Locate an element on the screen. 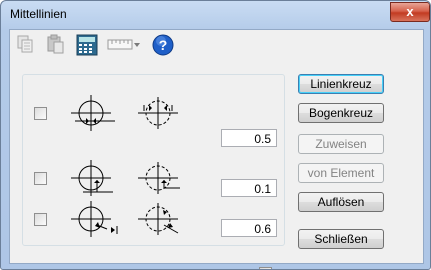  row1-value-input: 0.5 is located at coordinates (249, 138).